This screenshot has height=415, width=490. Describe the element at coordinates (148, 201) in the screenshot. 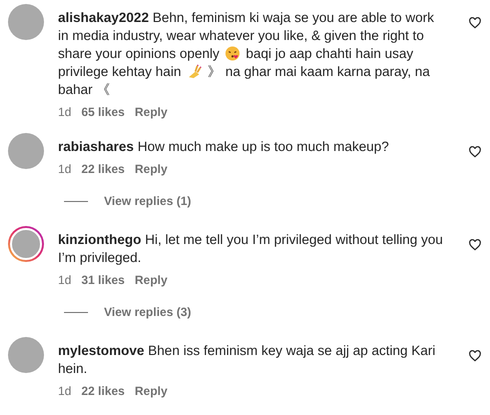

I see `view-replies-link: View replies (1)` at that location.